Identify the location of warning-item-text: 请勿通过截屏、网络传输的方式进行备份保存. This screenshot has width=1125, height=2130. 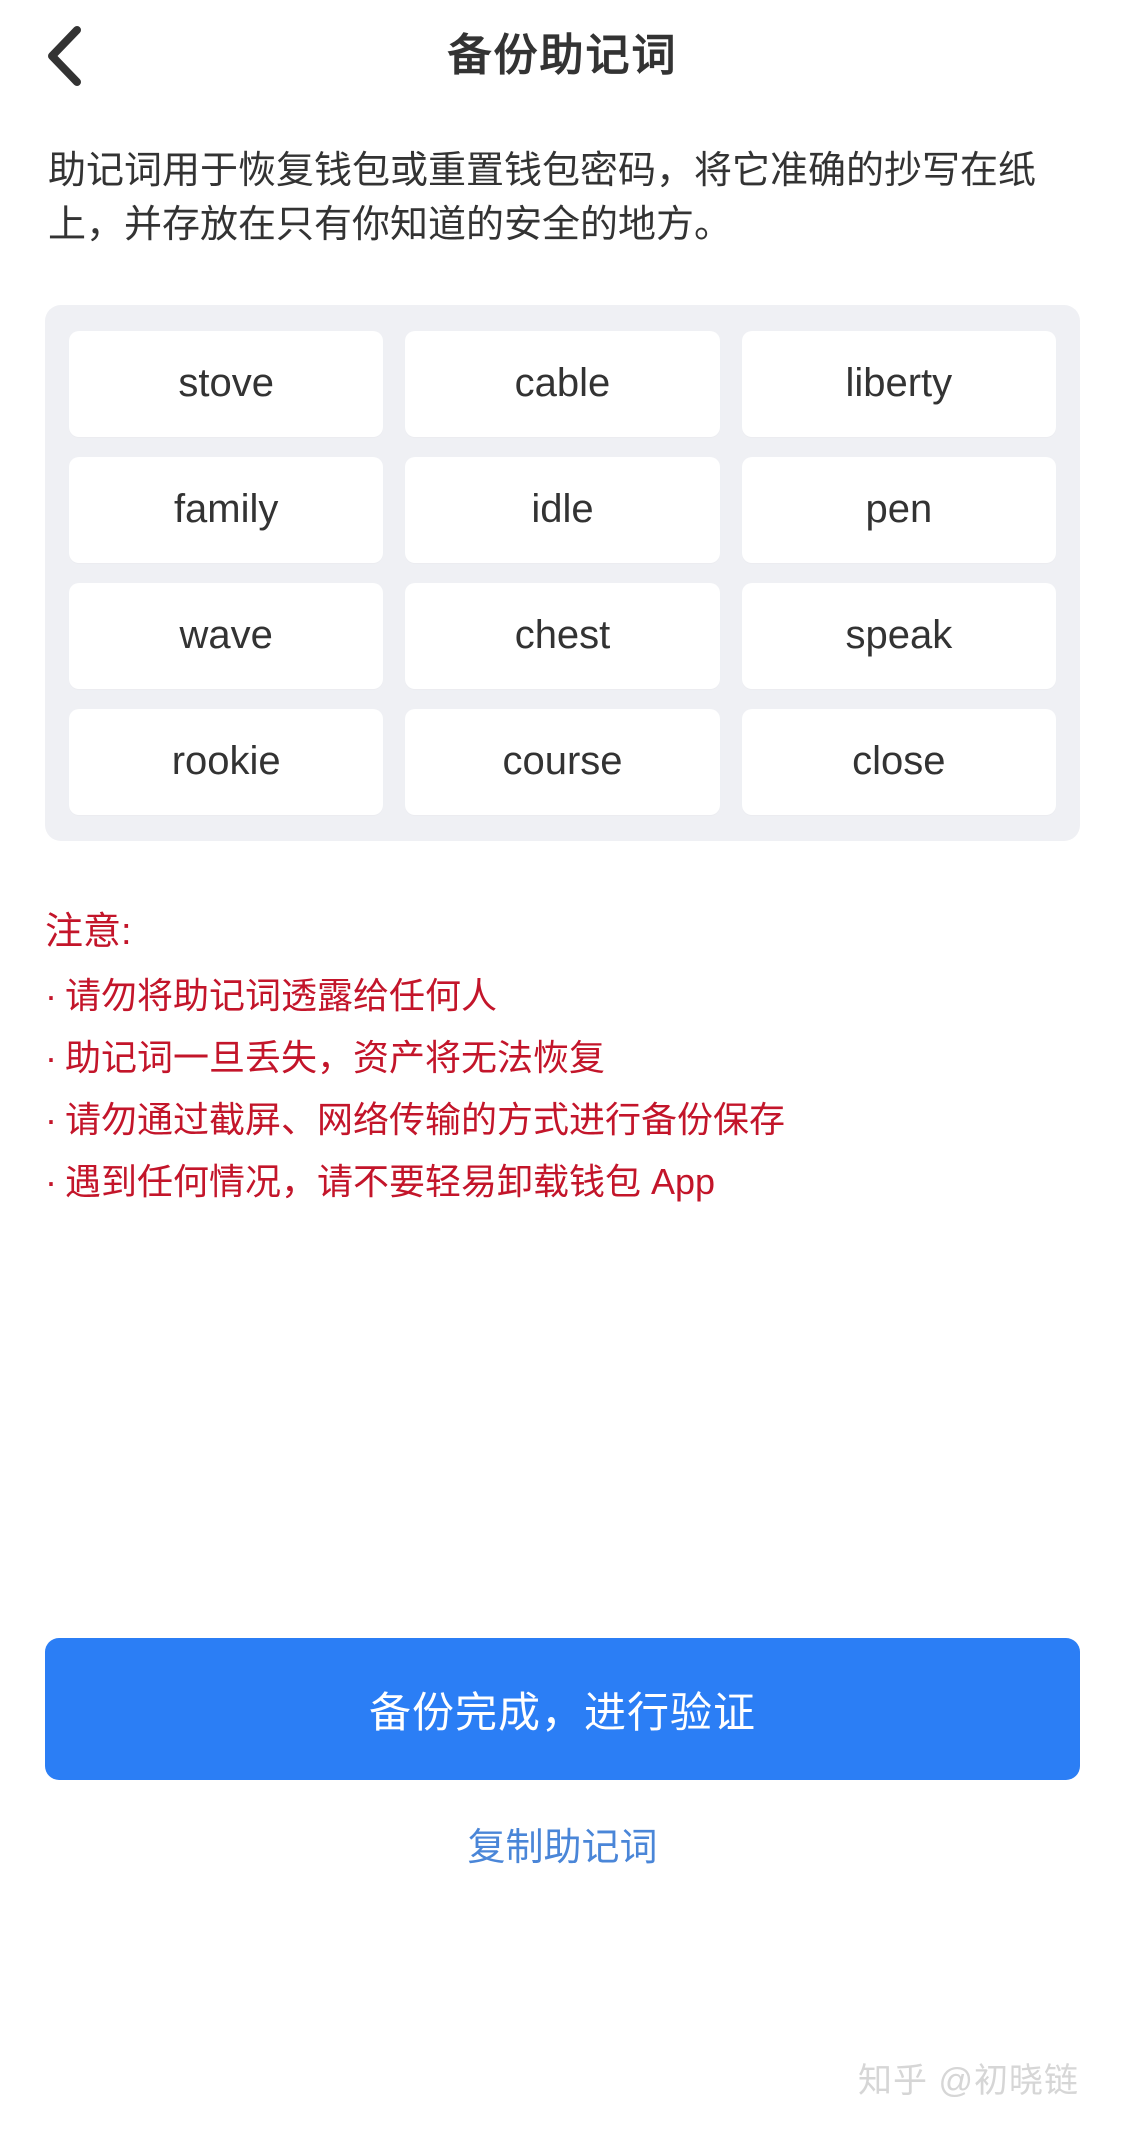
(425, 1120).